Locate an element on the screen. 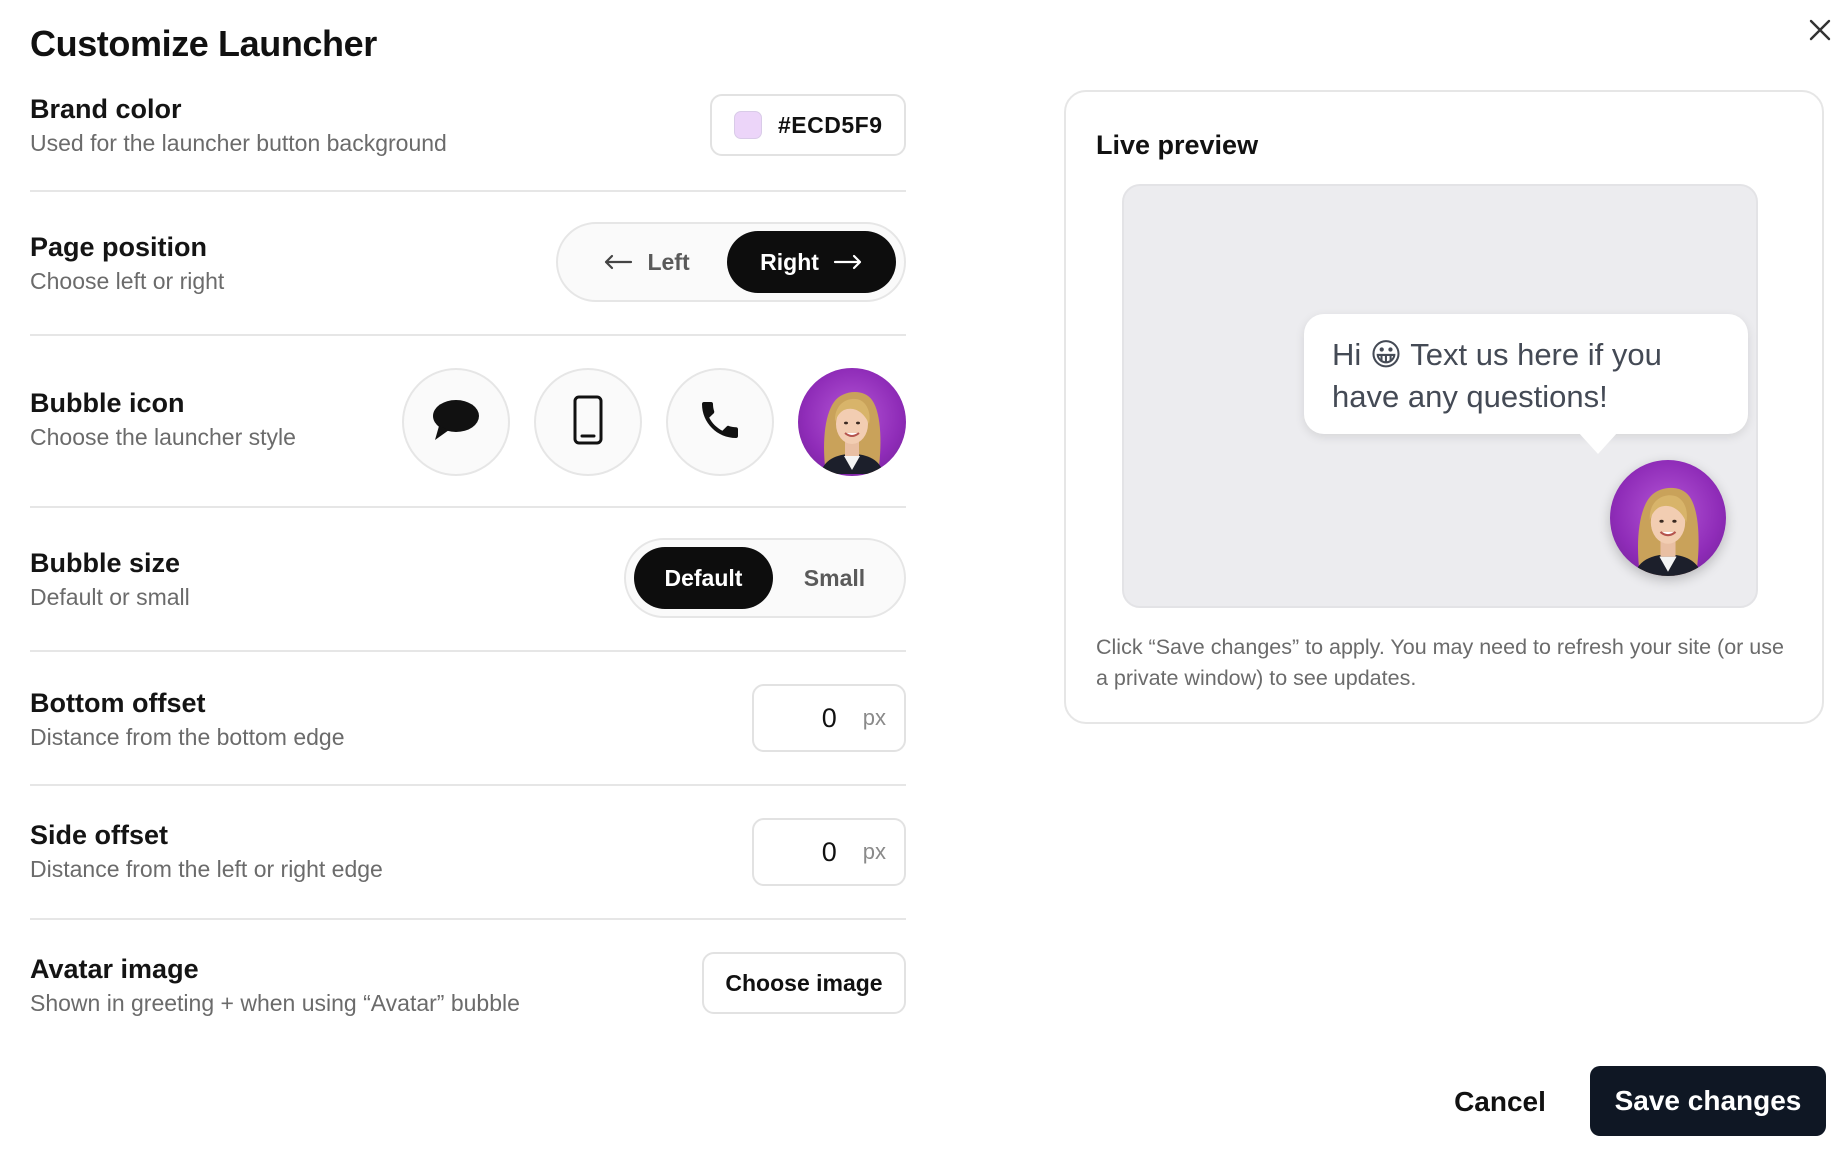 The height and width of the screenshot is (1158, 1846). page-position-row: Page position Choose left or right Left is located at coordinates (468, 264).